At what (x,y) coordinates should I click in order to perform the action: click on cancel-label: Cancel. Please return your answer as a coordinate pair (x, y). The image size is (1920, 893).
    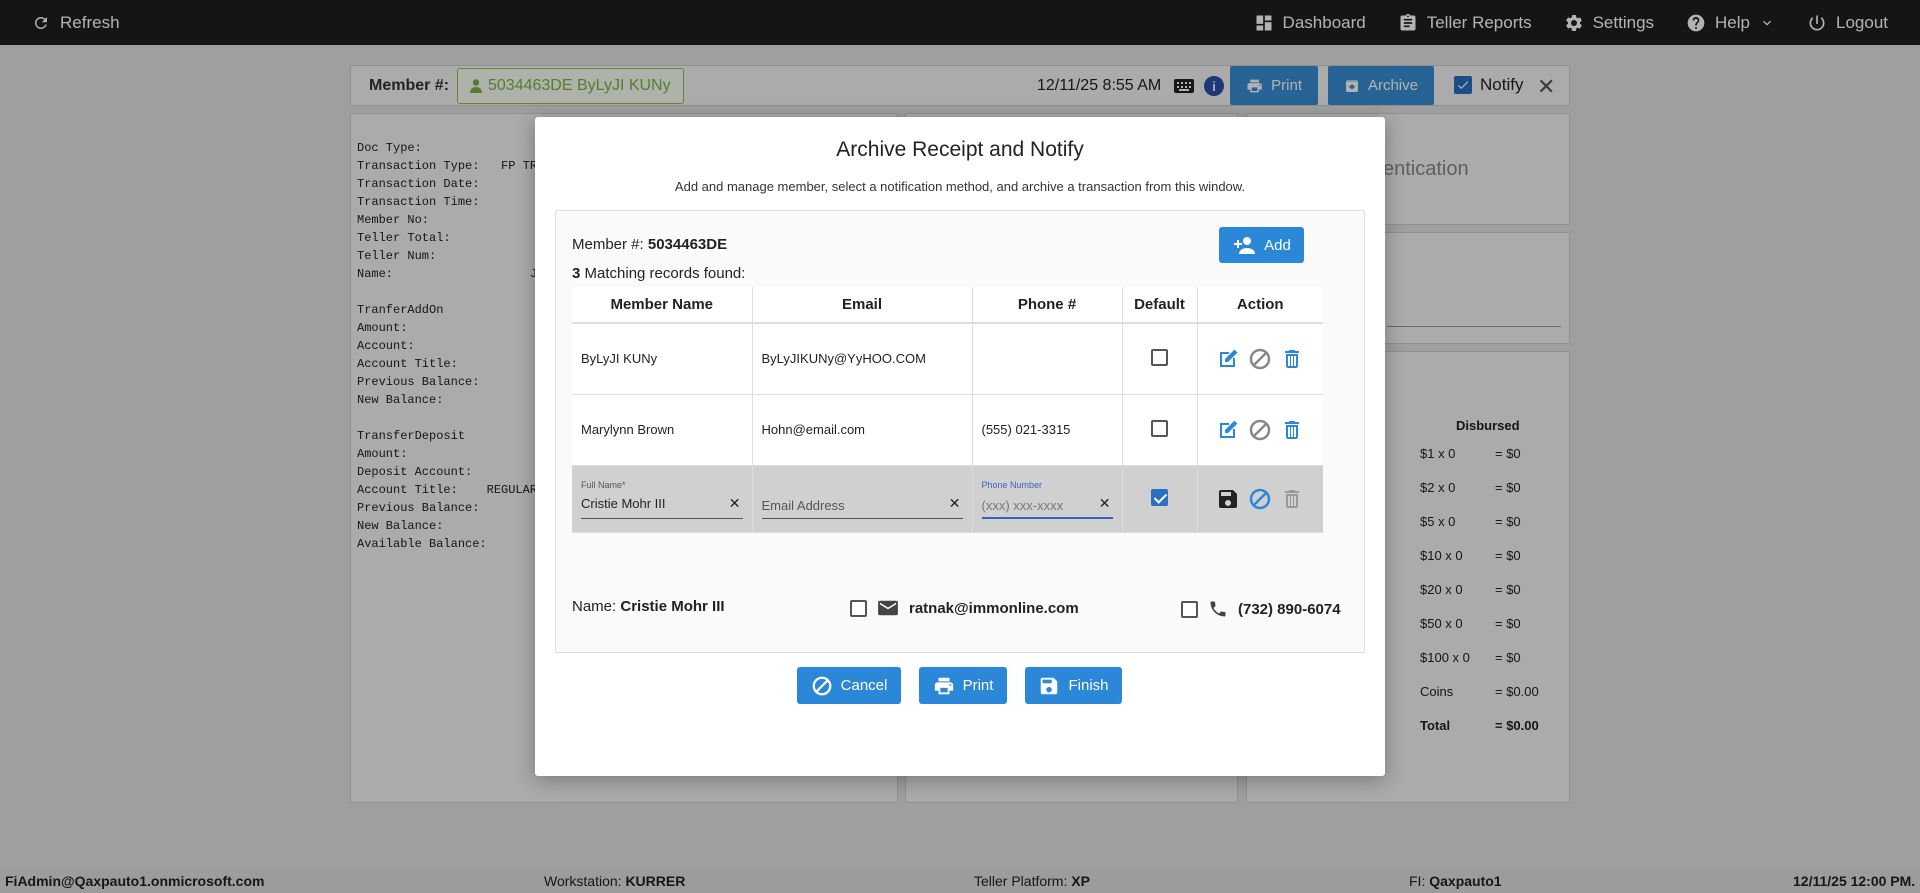
    Looking at the image, I should click on (864, 685).